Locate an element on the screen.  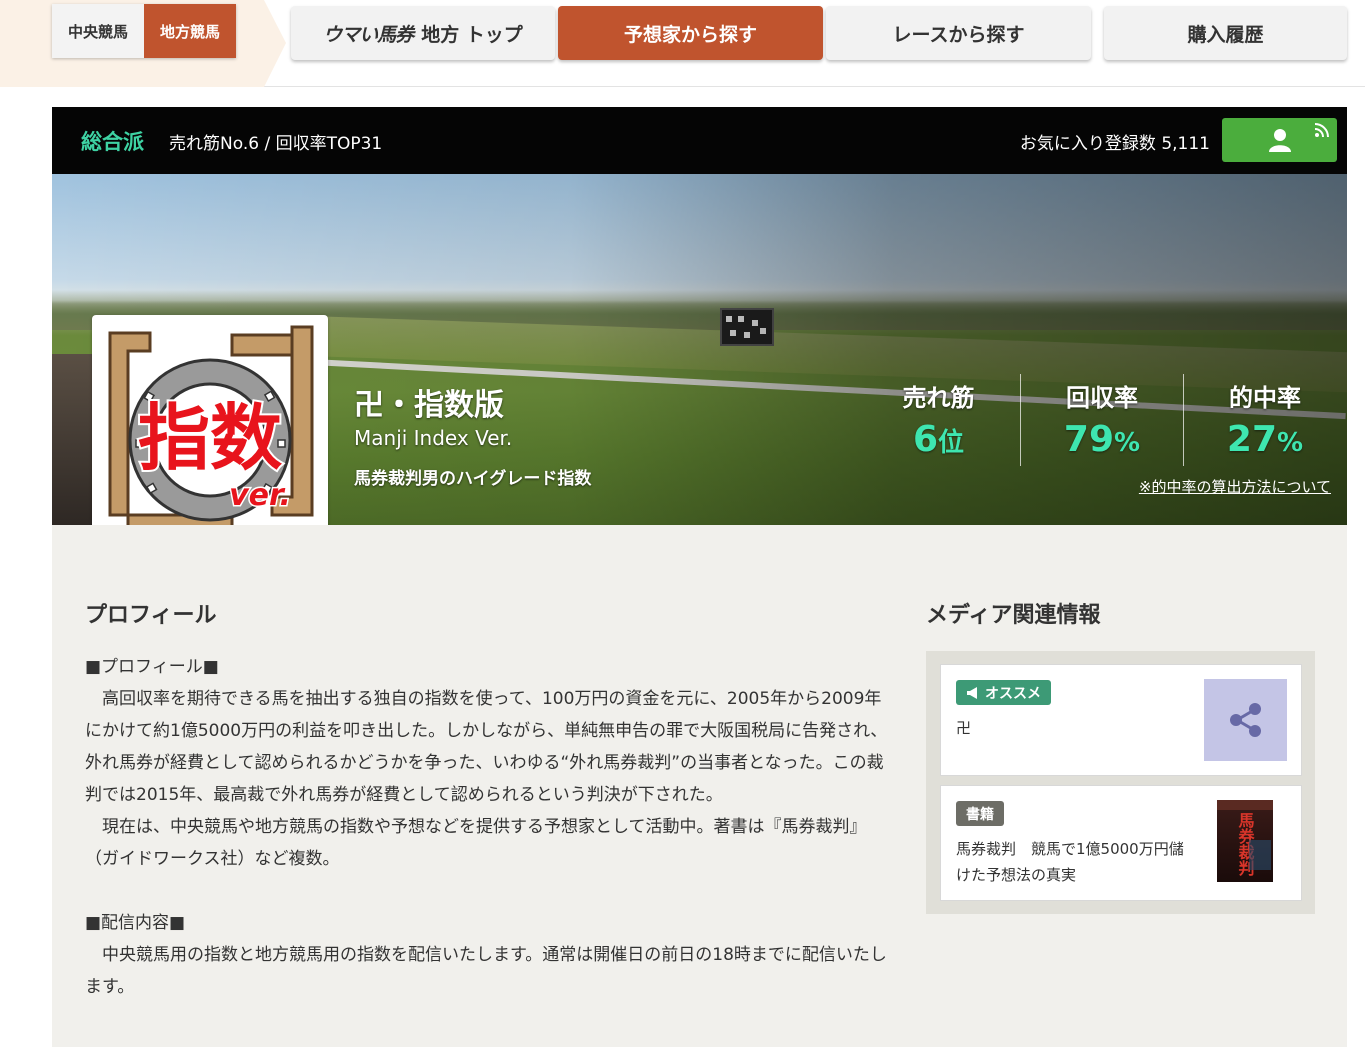
stat-hit-rate: 的中率 27% is located at coordinates (1264, 420).